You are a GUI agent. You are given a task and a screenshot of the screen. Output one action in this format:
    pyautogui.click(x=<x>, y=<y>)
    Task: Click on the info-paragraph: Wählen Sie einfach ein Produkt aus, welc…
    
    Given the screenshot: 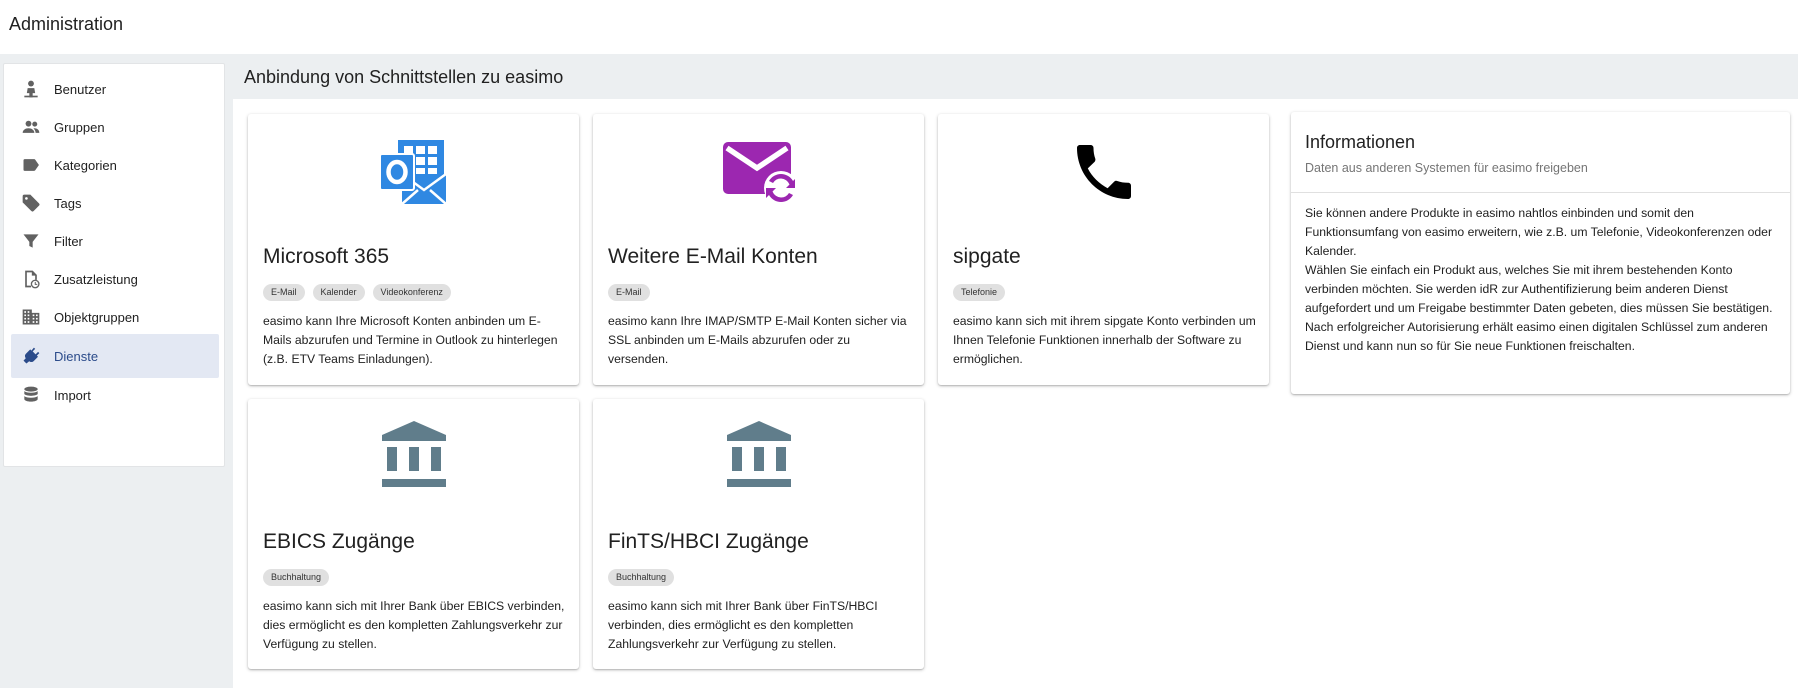 What is the action you would take?
    pyautogui.click(x=1539, y=289)
    